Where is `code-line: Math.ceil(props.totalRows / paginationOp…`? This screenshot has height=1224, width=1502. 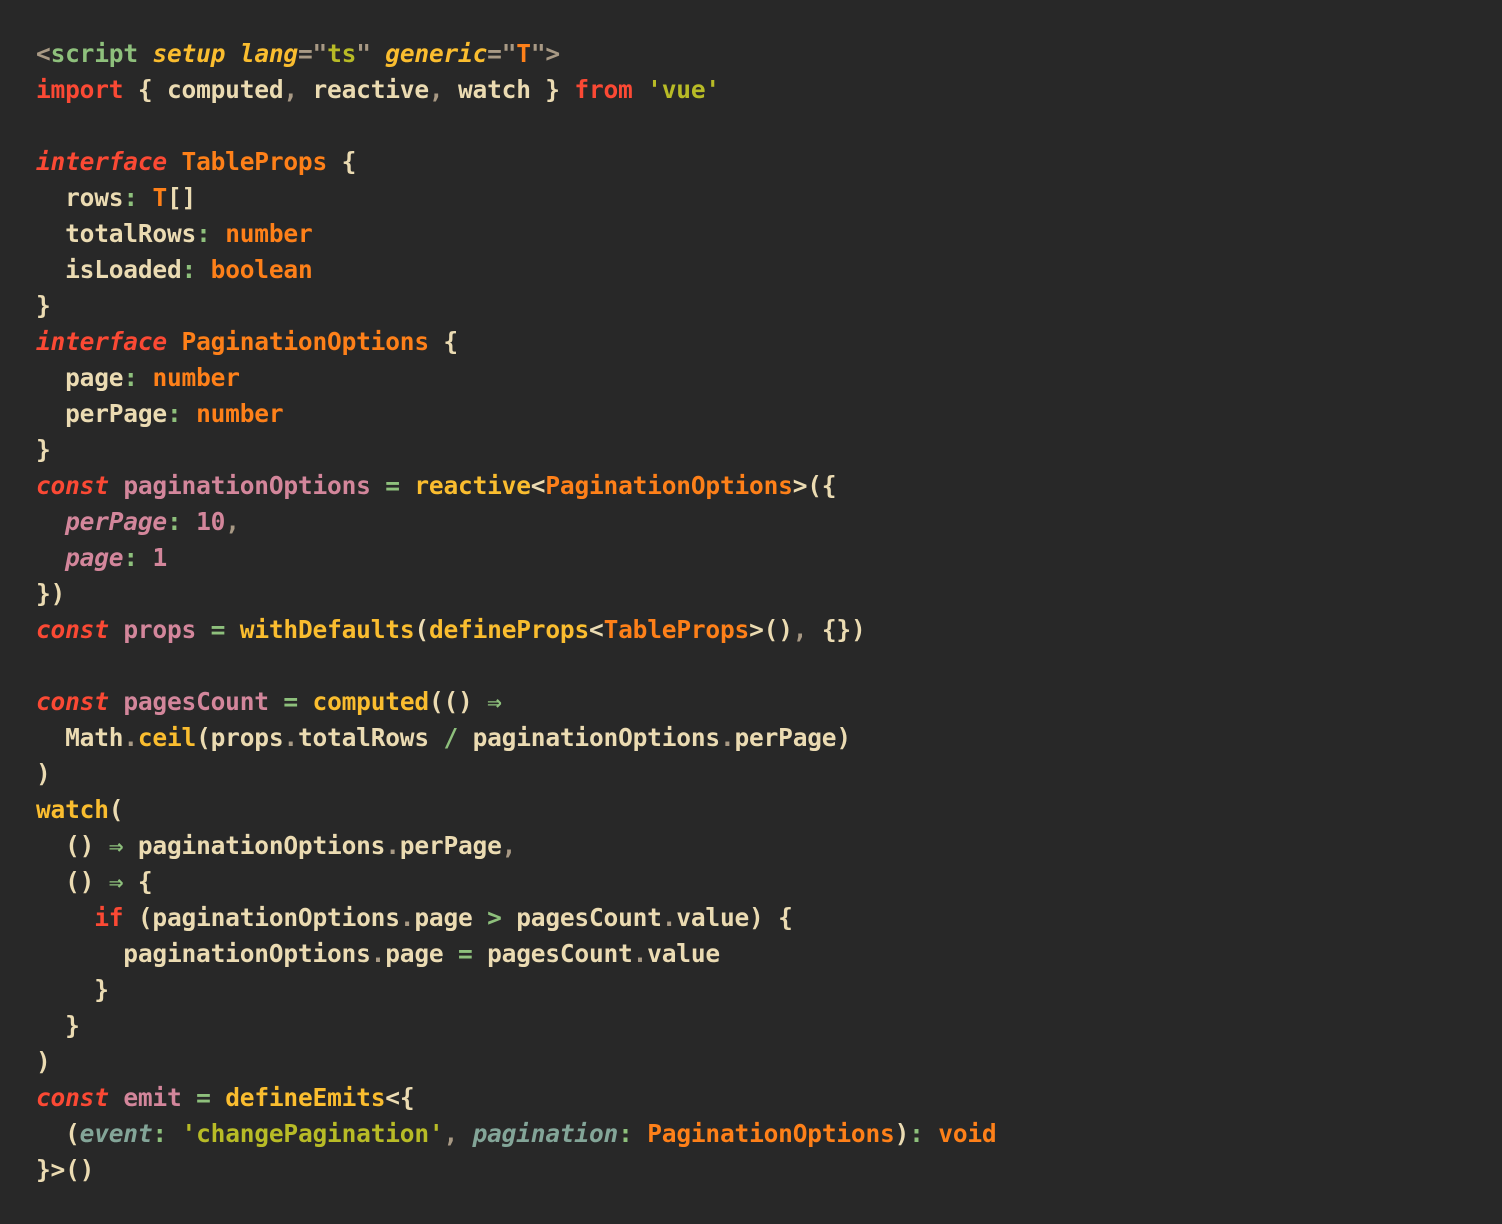 code-line: Math.ceil(props.totalRows / paginationOp… is located at coordinates (769, 738).